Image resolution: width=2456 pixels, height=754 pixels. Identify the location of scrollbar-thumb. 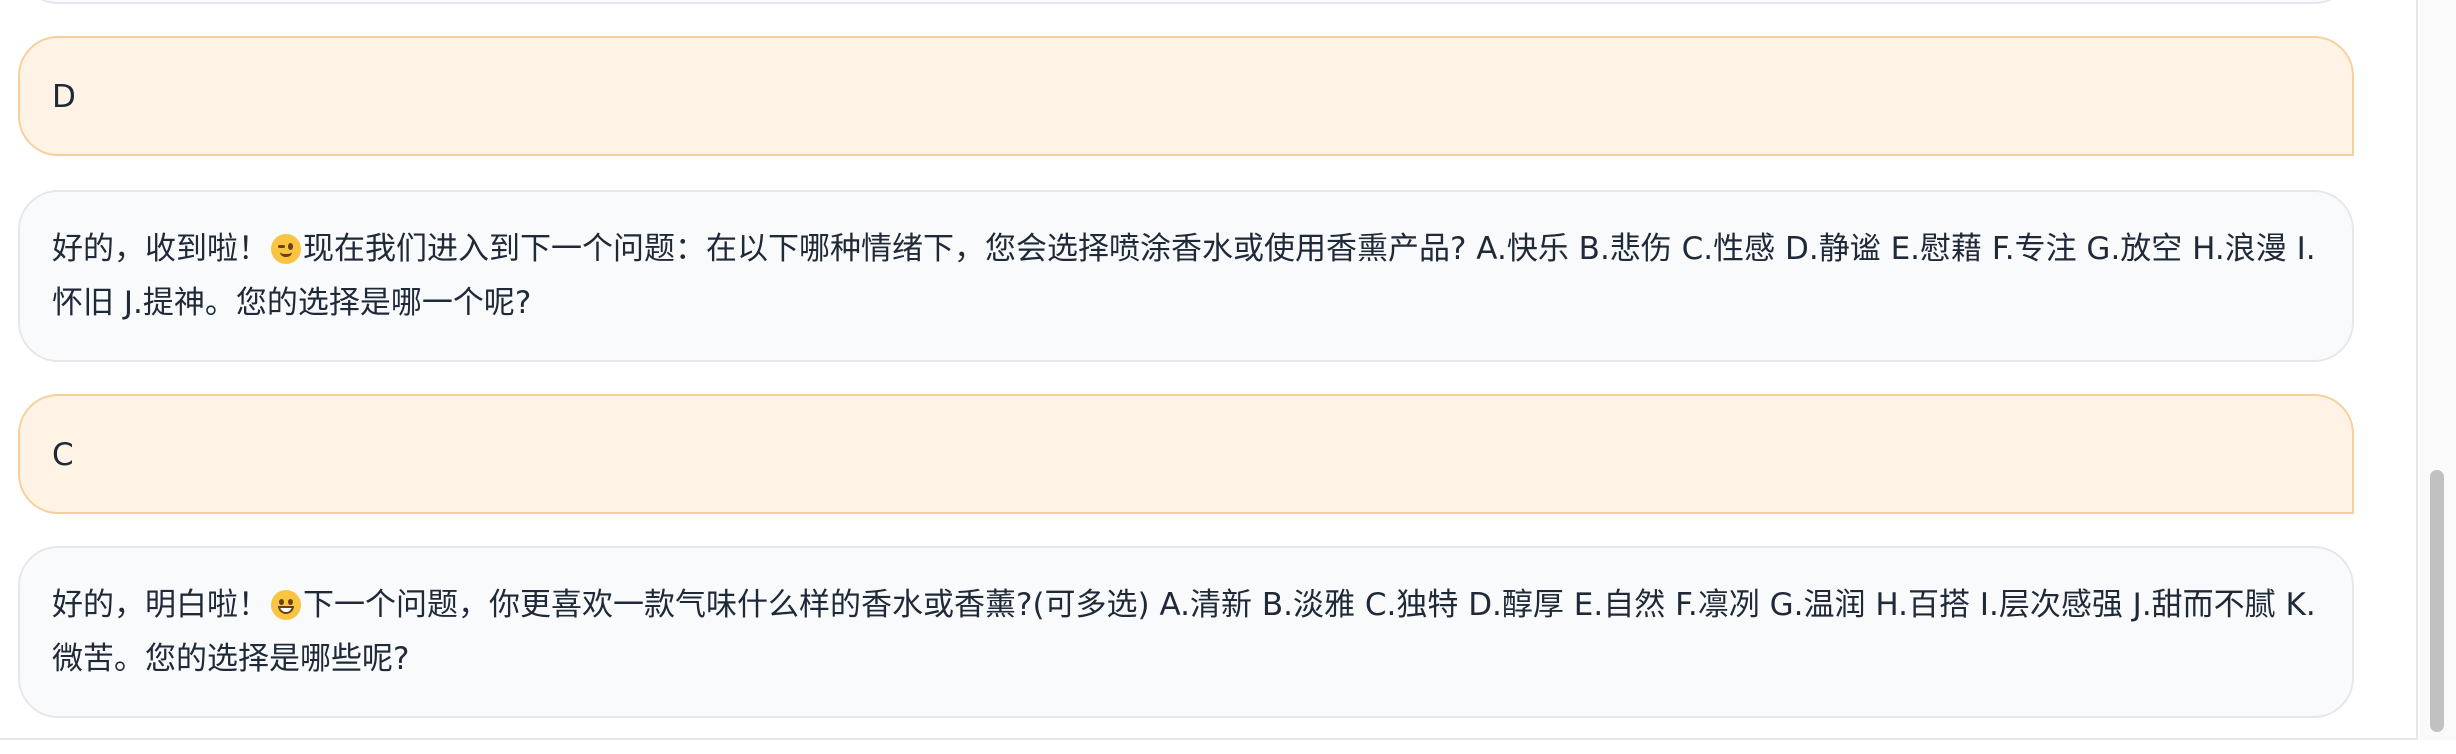
(2437, 601).